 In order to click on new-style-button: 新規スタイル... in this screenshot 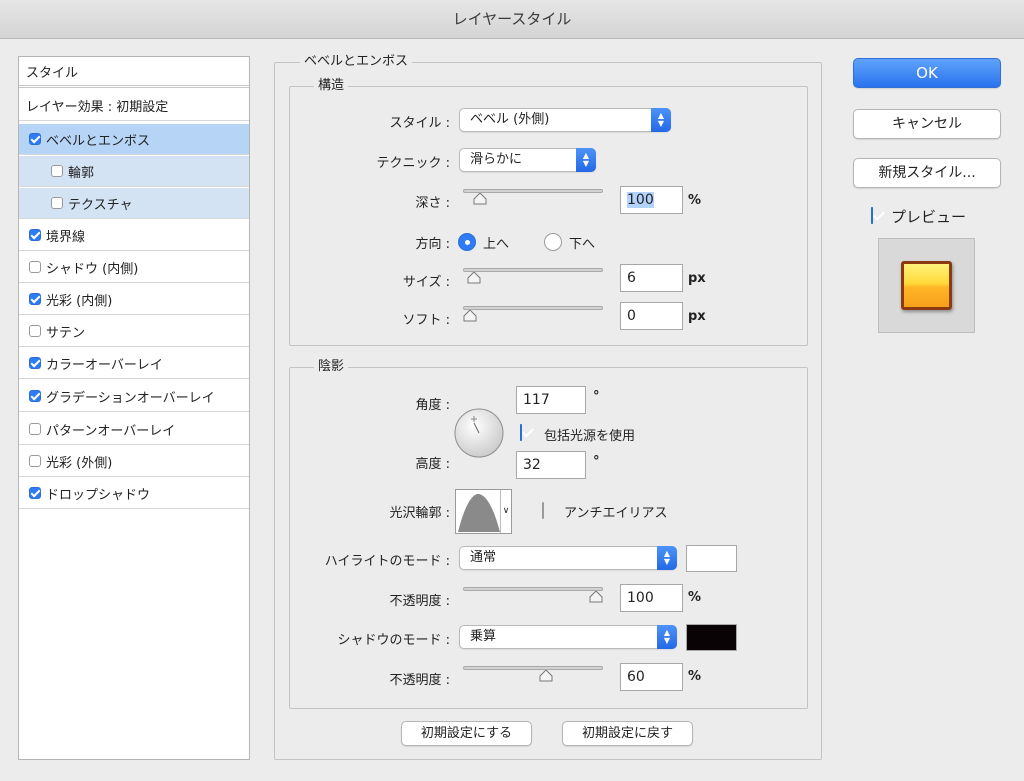, I will do `click(927, 173)`.